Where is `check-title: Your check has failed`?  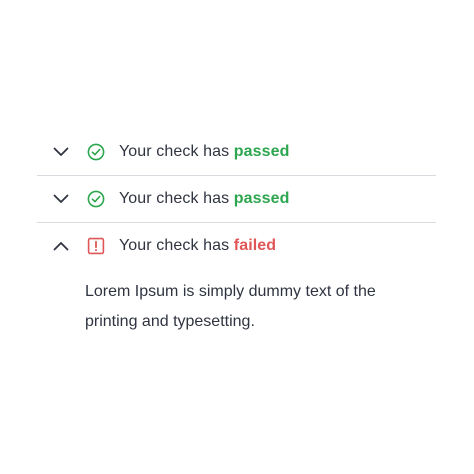 check-title: Your check has failed is located at coordinates (197, 246).